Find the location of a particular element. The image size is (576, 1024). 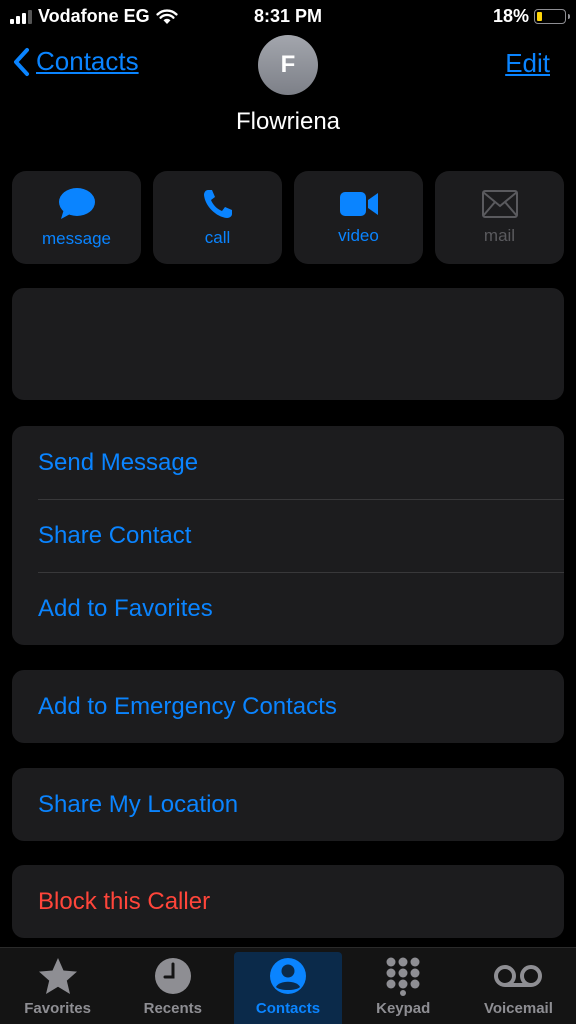

share-contact-row: Share Contact is located at coordinates (288, 535).